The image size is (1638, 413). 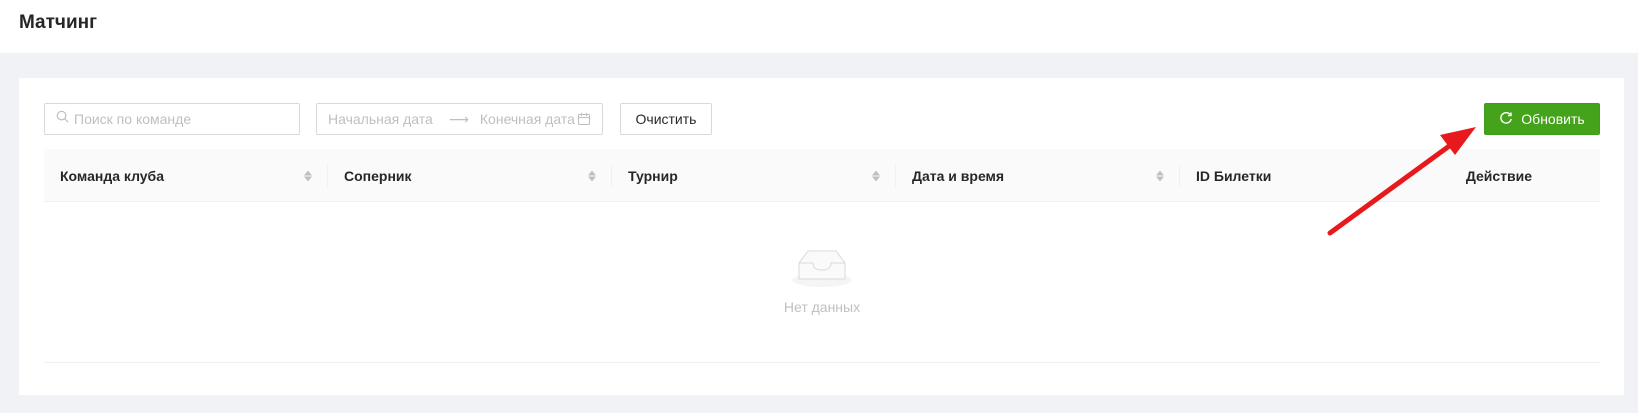 What do you see at coordinates (584, 119) in the screenshot?
I see `calendar-icon` at bounding box center [584, 119].